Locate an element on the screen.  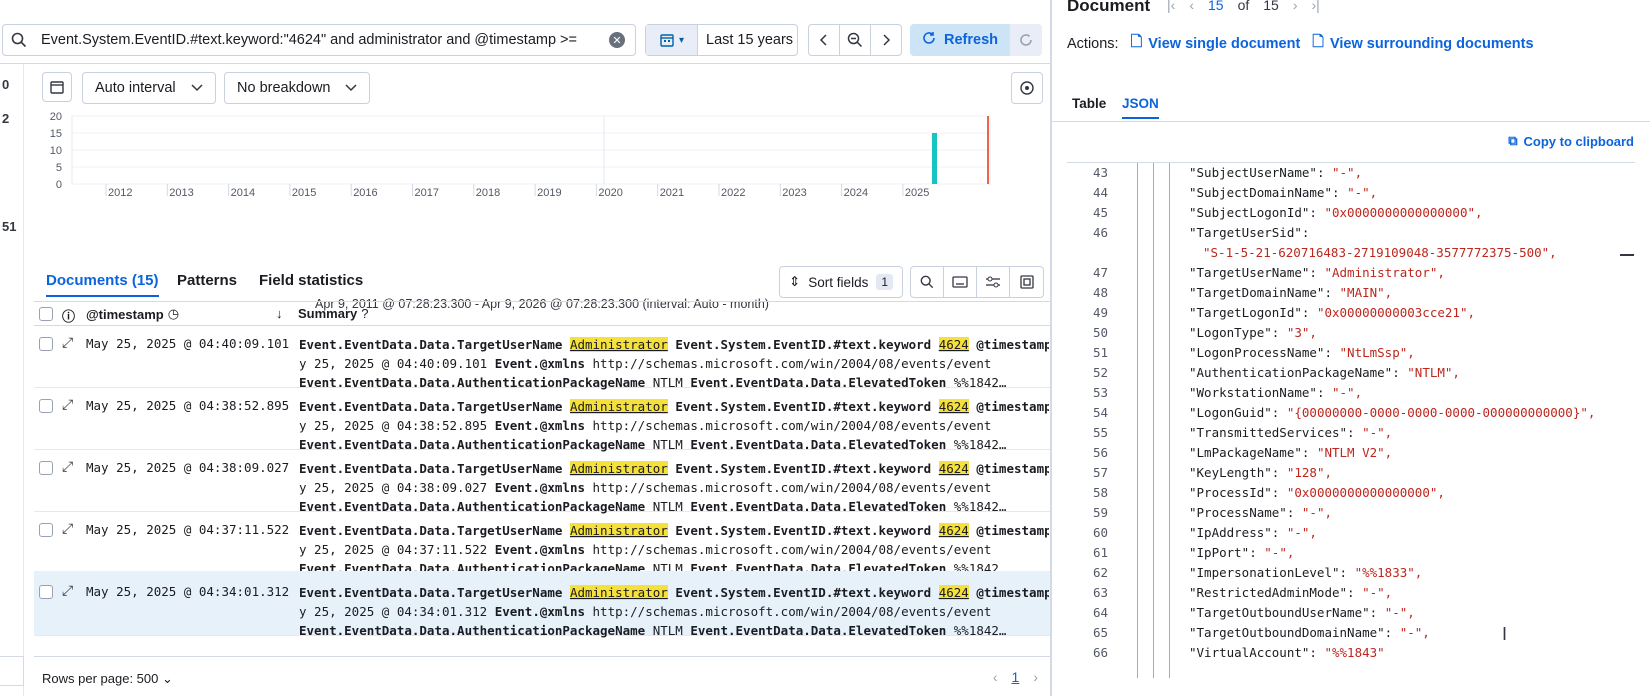
field-value: y 25, 2025 @ 04:38:52.895 is located at coordinates (393, 425).